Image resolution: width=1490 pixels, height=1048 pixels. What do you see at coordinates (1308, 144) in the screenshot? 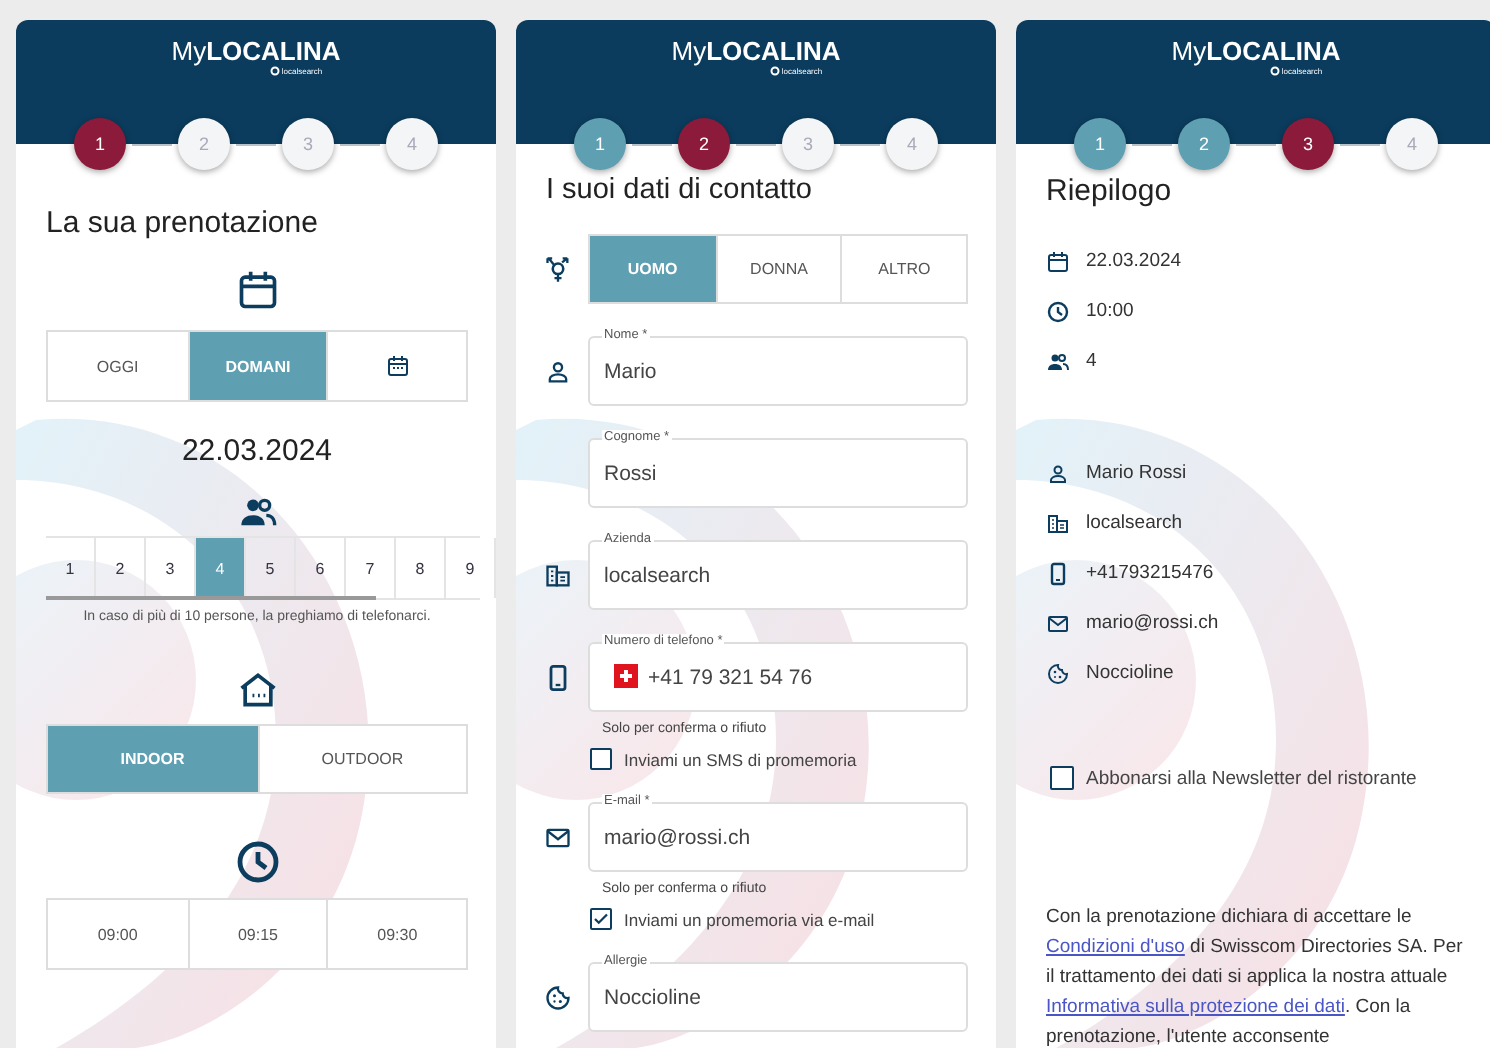
I see `step-indicator: 3` at bounding box center [1308, 144].